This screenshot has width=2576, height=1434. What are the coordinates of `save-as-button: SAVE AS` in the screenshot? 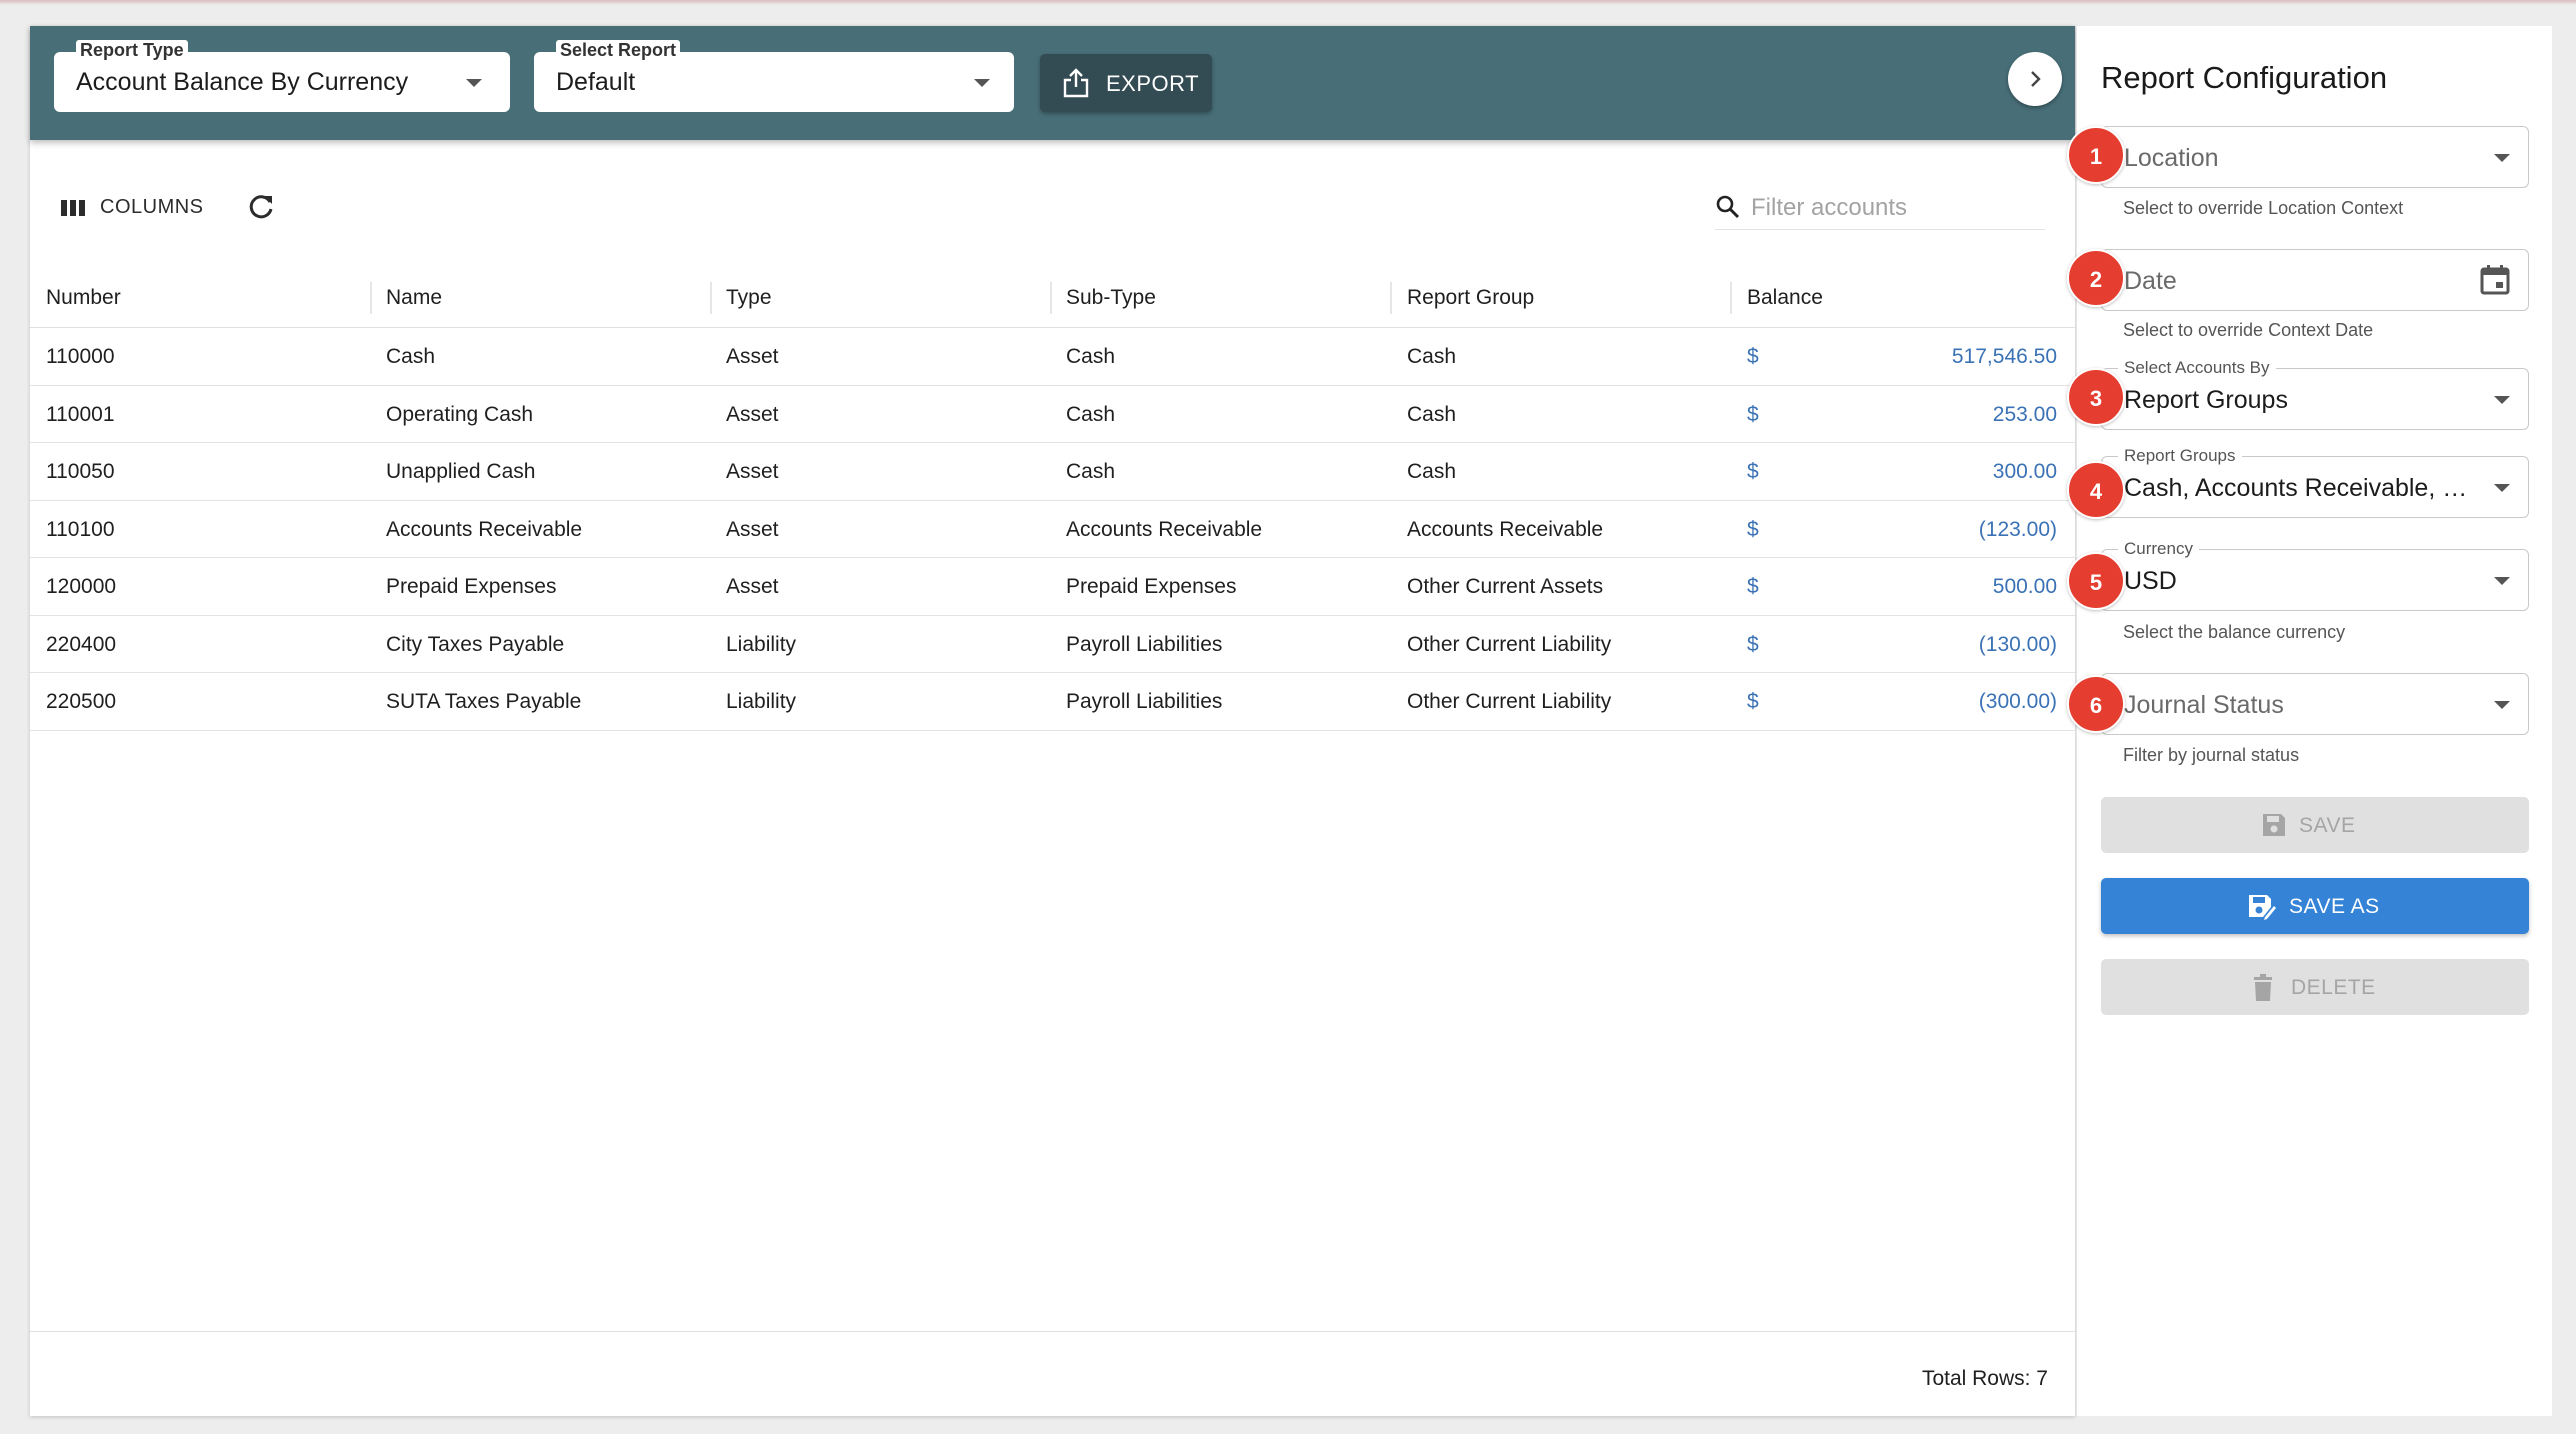 It's located at (2315, 906).